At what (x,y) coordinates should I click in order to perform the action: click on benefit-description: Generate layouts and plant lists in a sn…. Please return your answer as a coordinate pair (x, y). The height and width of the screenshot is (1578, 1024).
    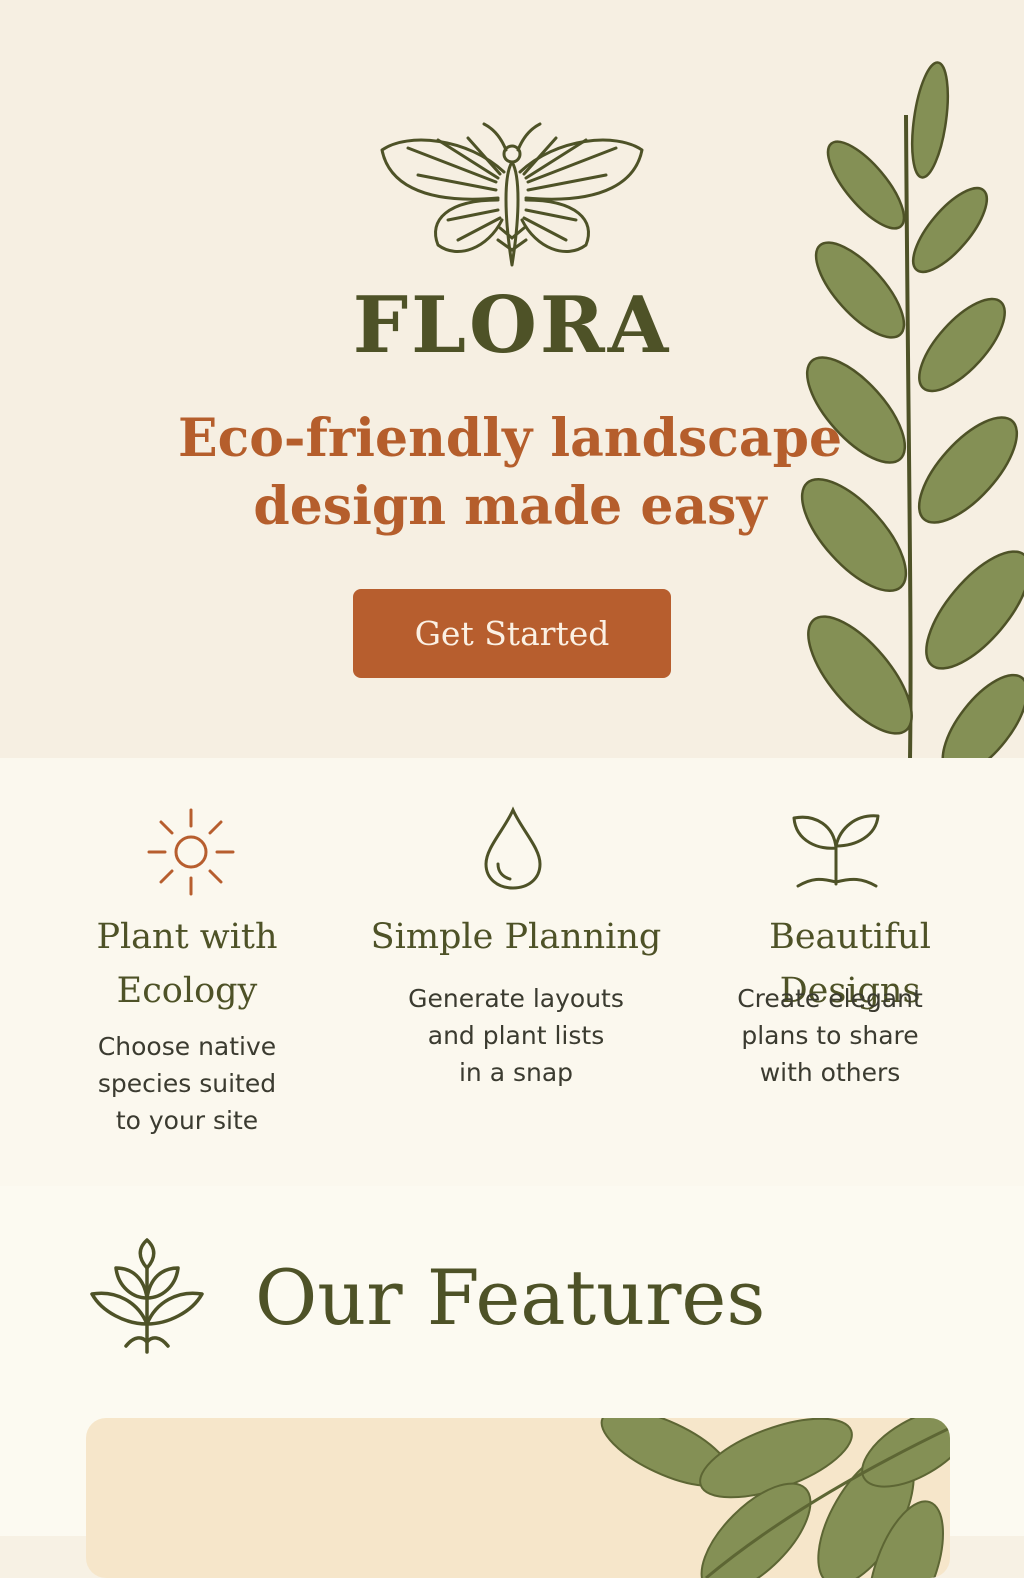
    Looking at the image, I should click on (516, 1035).